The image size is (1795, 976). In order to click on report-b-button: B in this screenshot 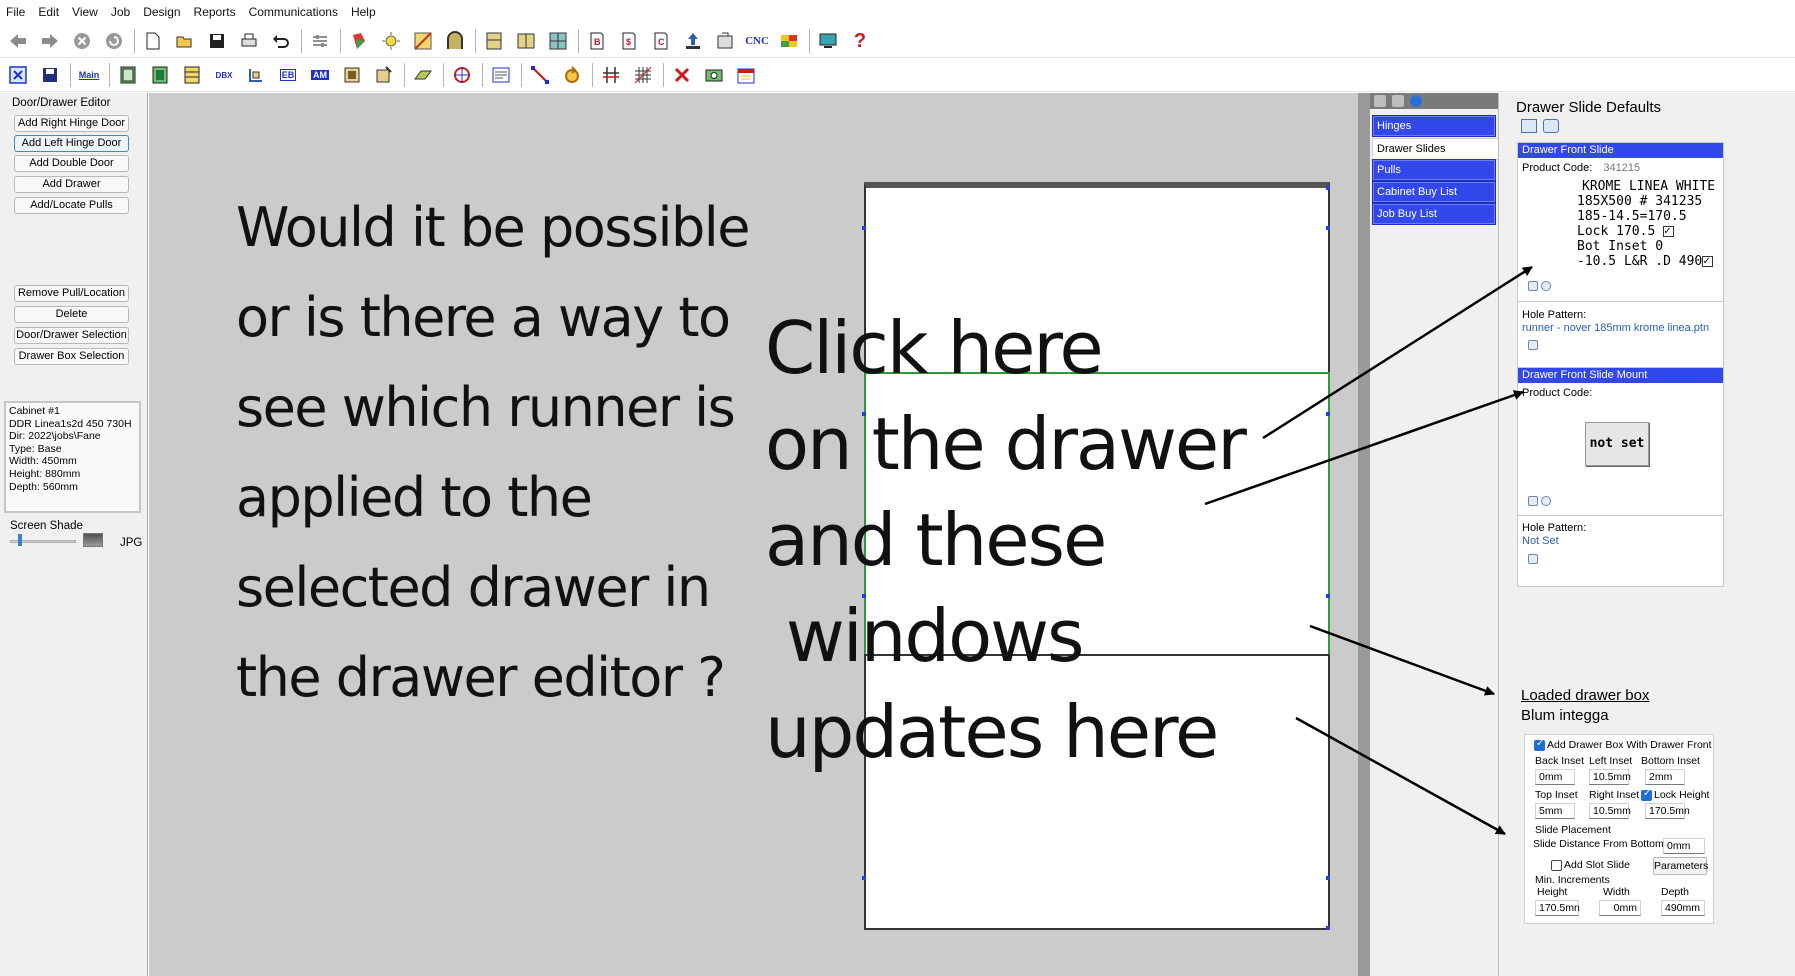, I will do `click(597, 41)`.